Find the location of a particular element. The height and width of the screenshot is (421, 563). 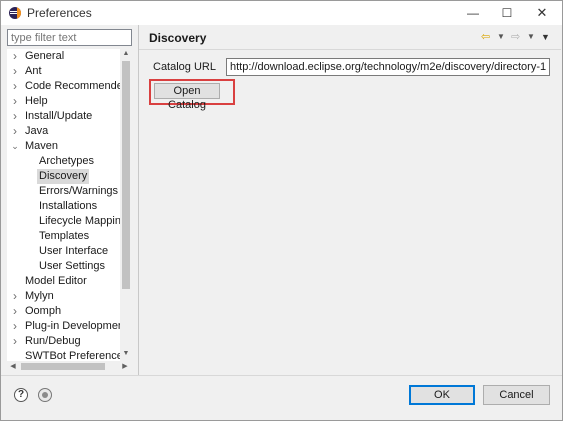

maximize-button: ☐ is located at coordinates (507, 13).